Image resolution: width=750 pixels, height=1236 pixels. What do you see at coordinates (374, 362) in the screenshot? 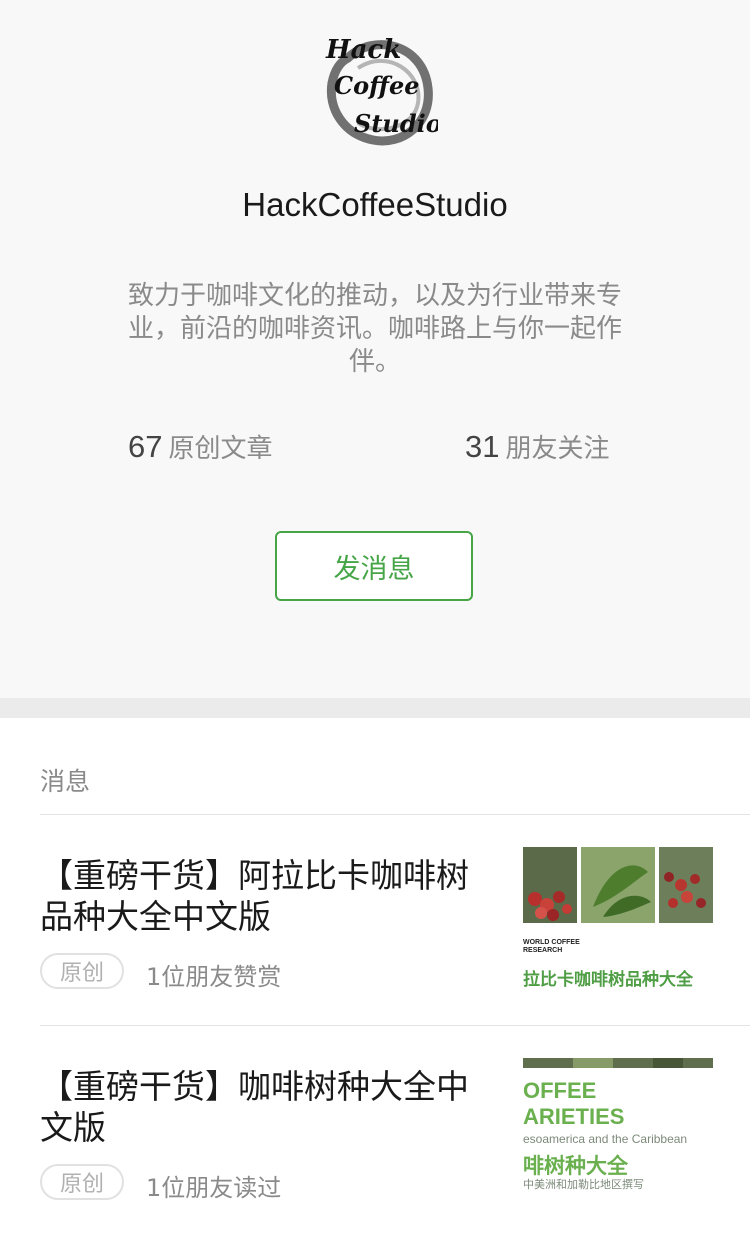
I see `bio-line: 伴。` at bounding box center [374, 362].